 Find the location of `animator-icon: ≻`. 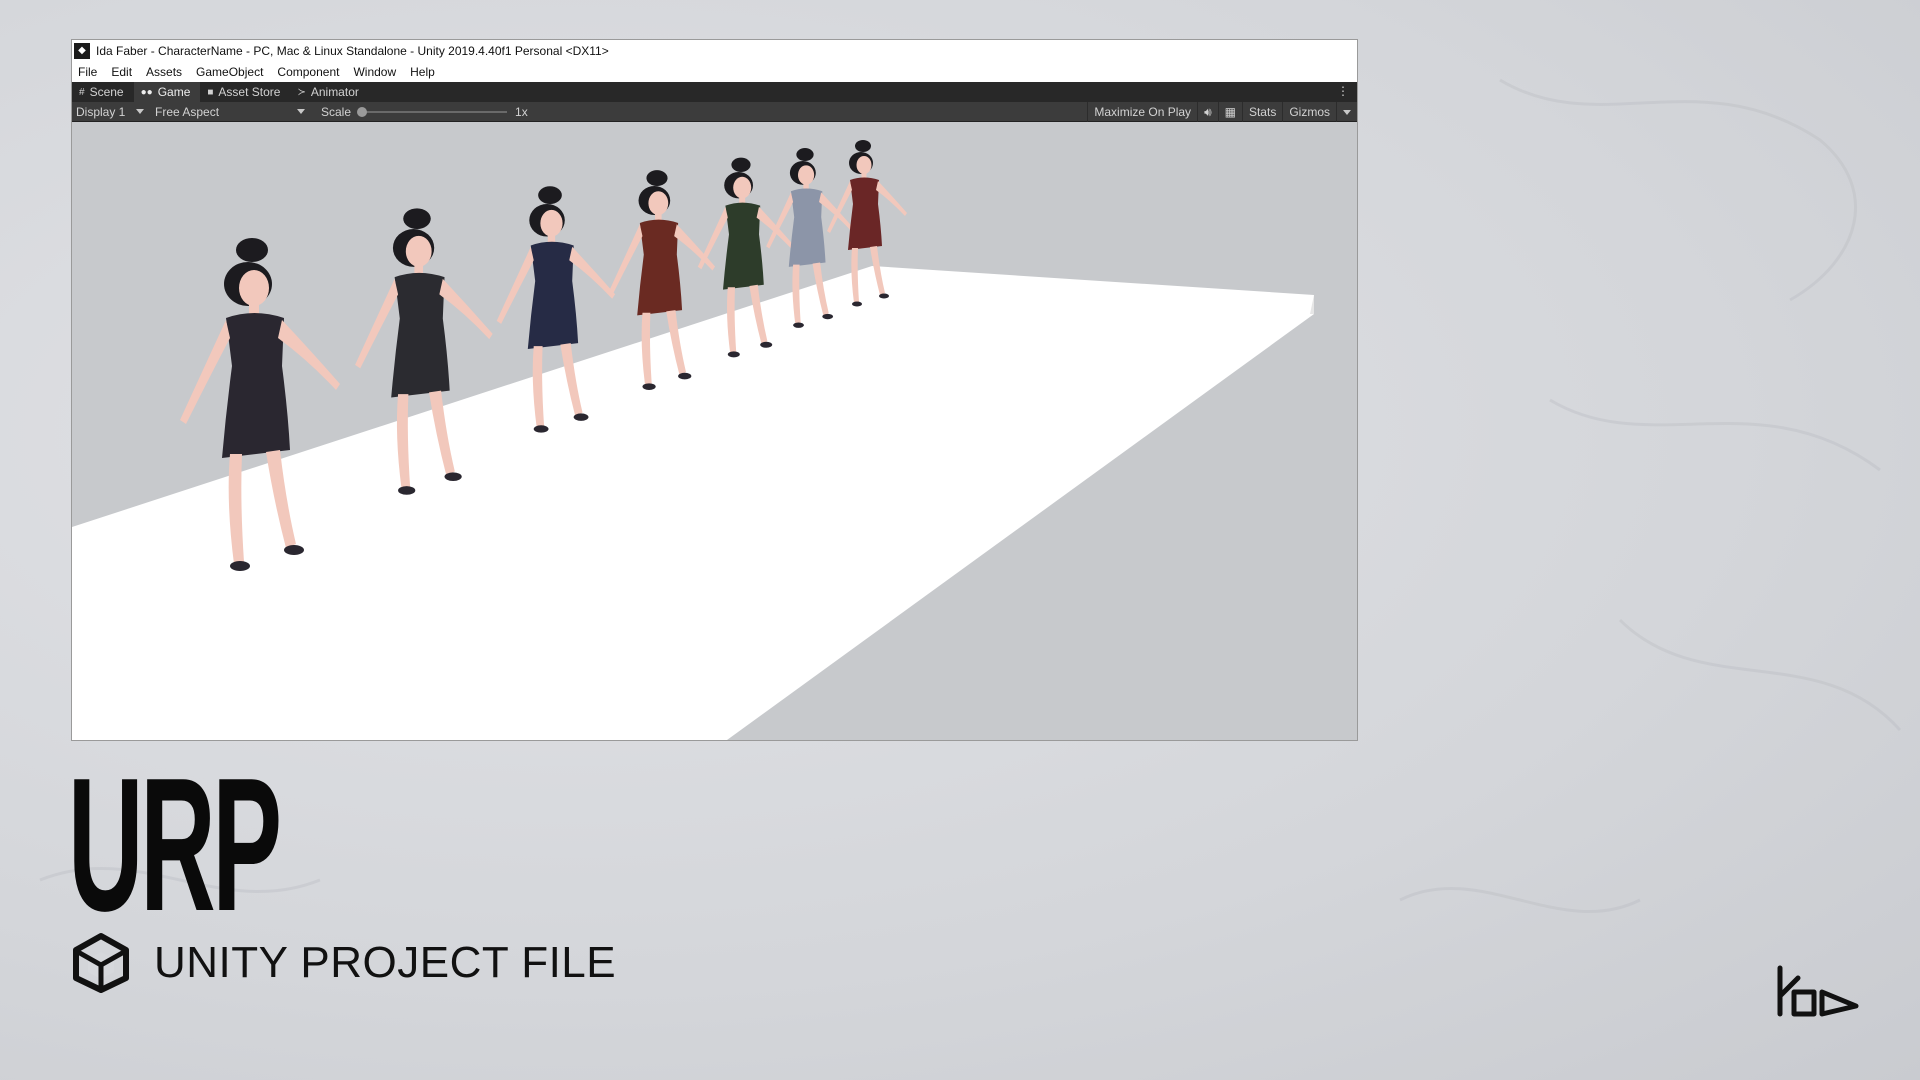

animator-icon: ≻ is located at coordinates (301, 92).